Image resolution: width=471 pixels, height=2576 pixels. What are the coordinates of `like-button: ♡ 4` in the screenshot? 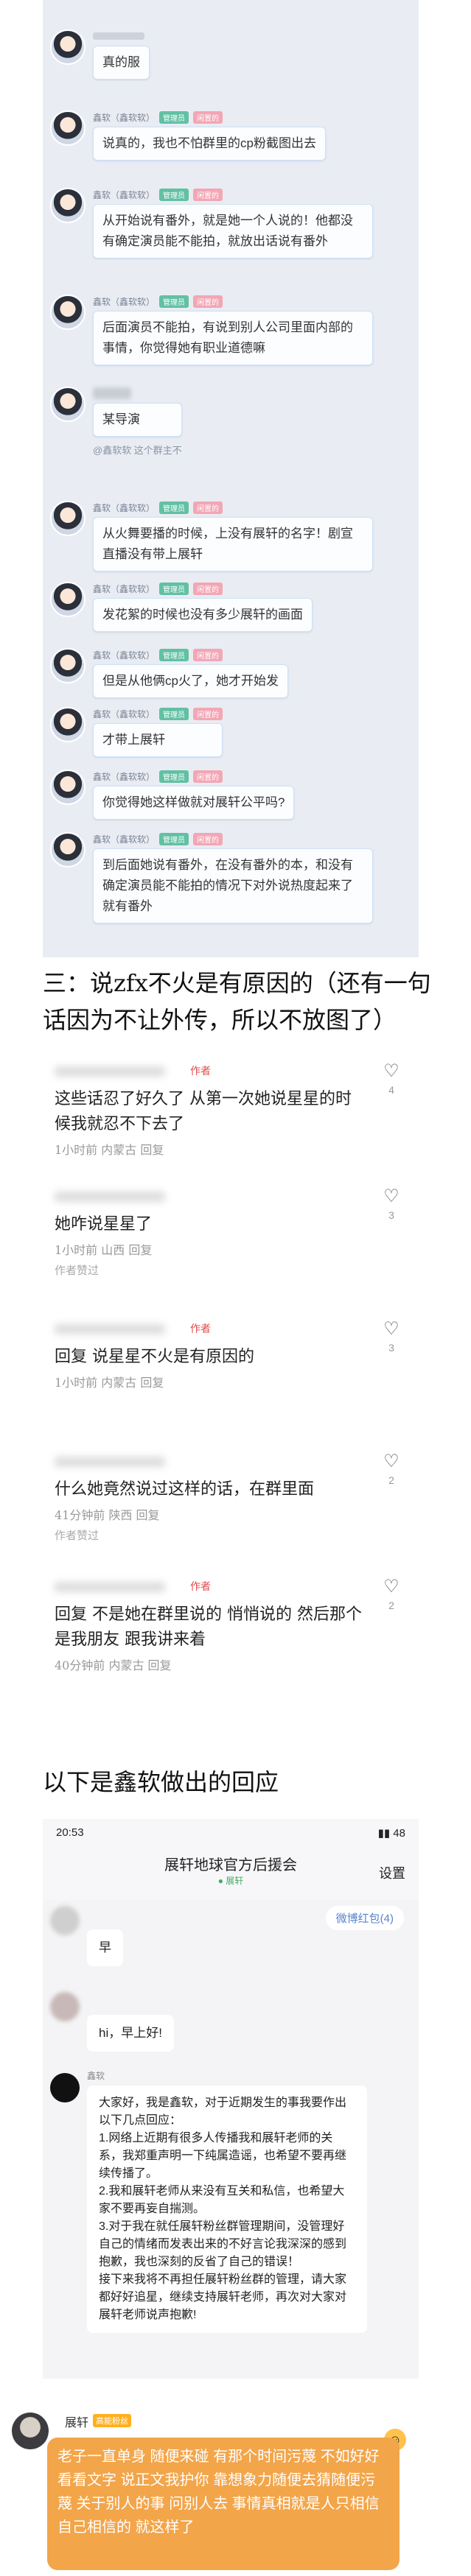 It's located at (391, 1079).